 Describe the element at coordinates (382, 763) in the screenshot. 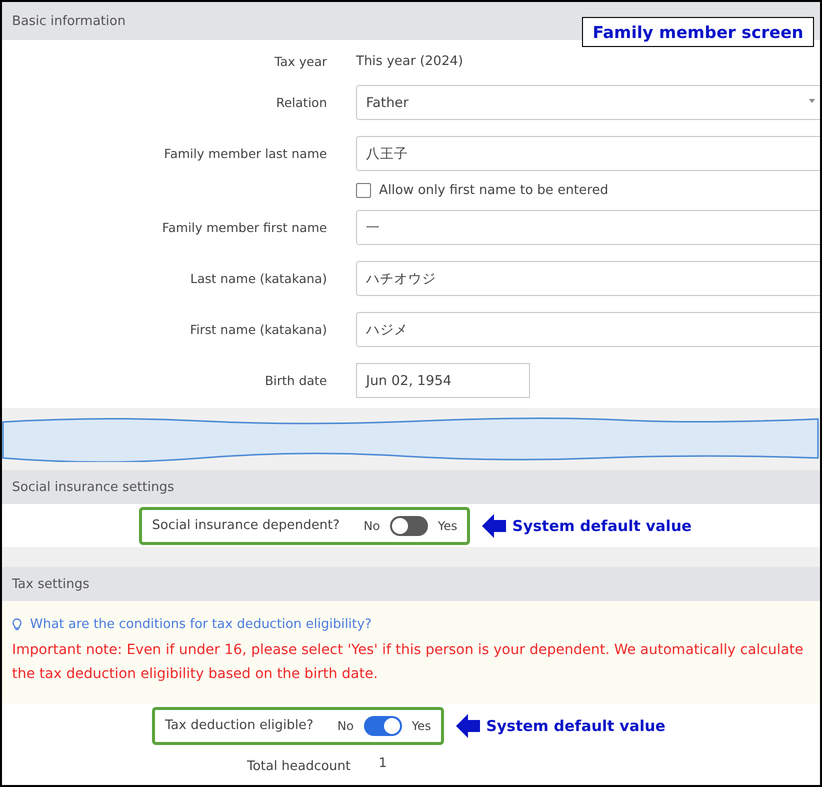

I see `field-value: 1` at that location.